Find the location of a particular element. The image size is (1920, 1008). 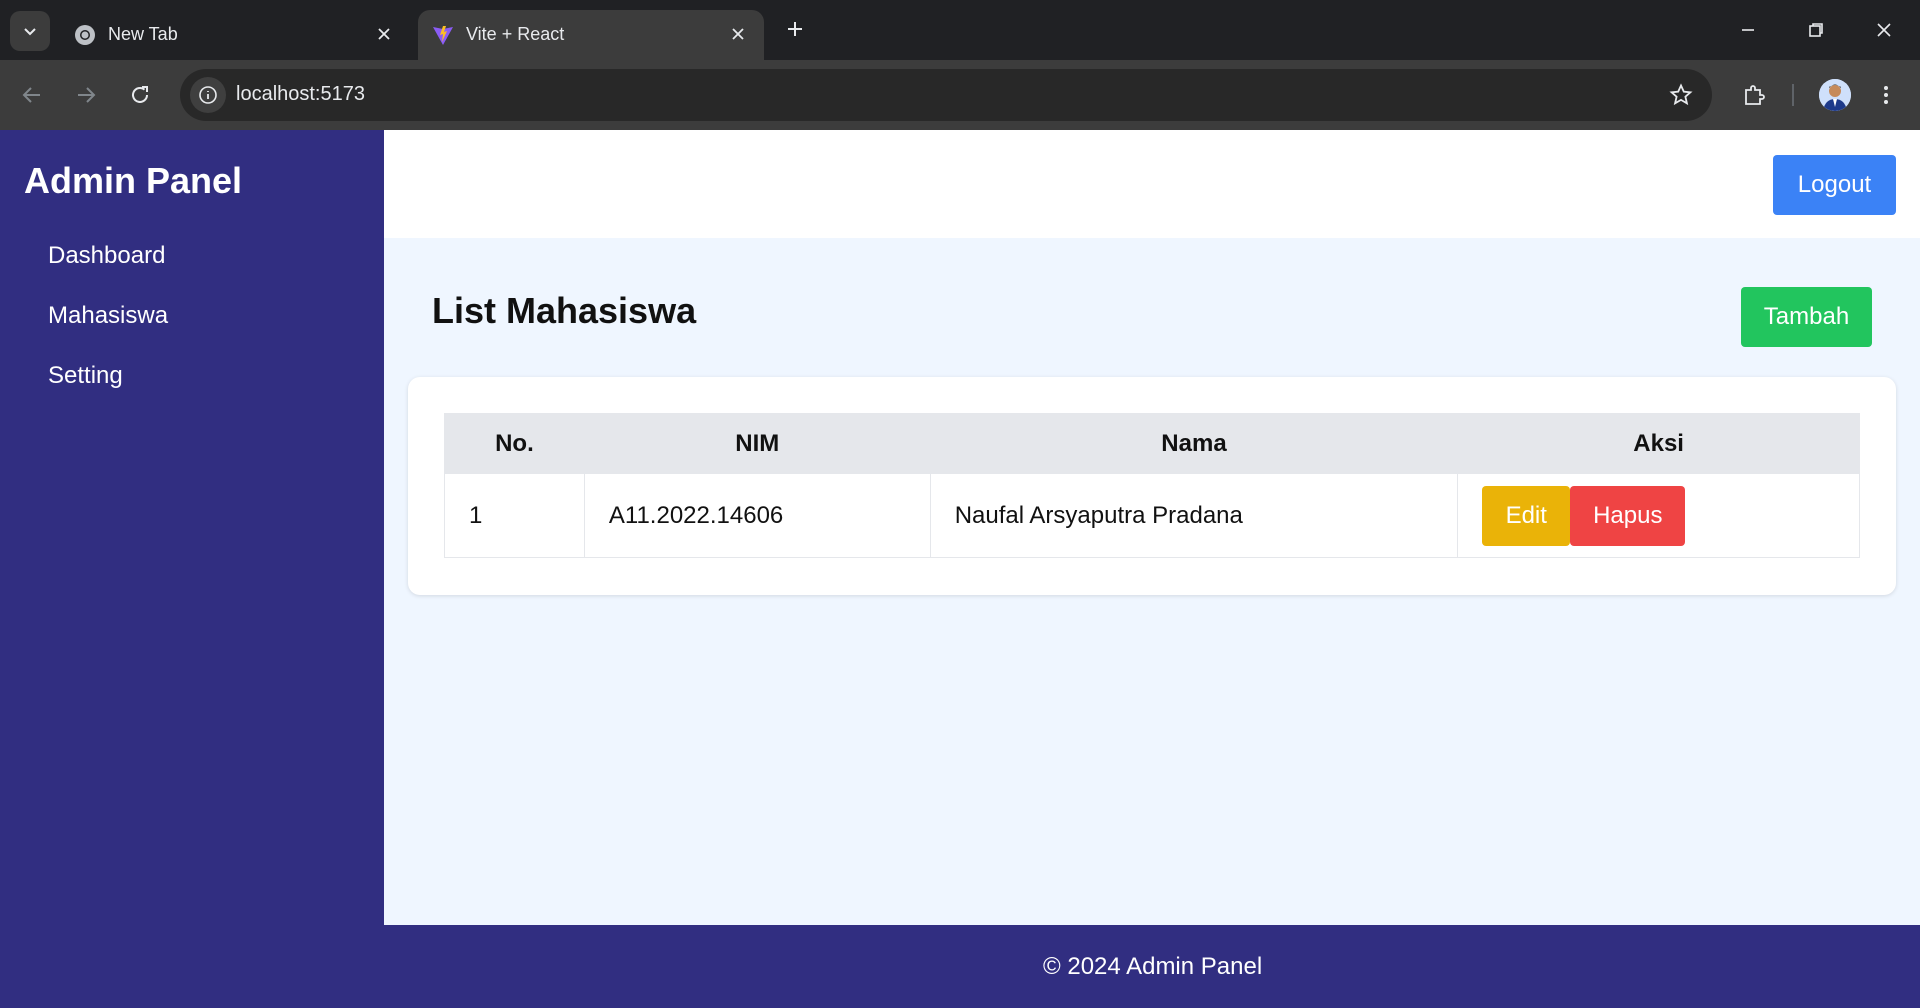

more-vertical-icon is located at coordinates (1886, 95).